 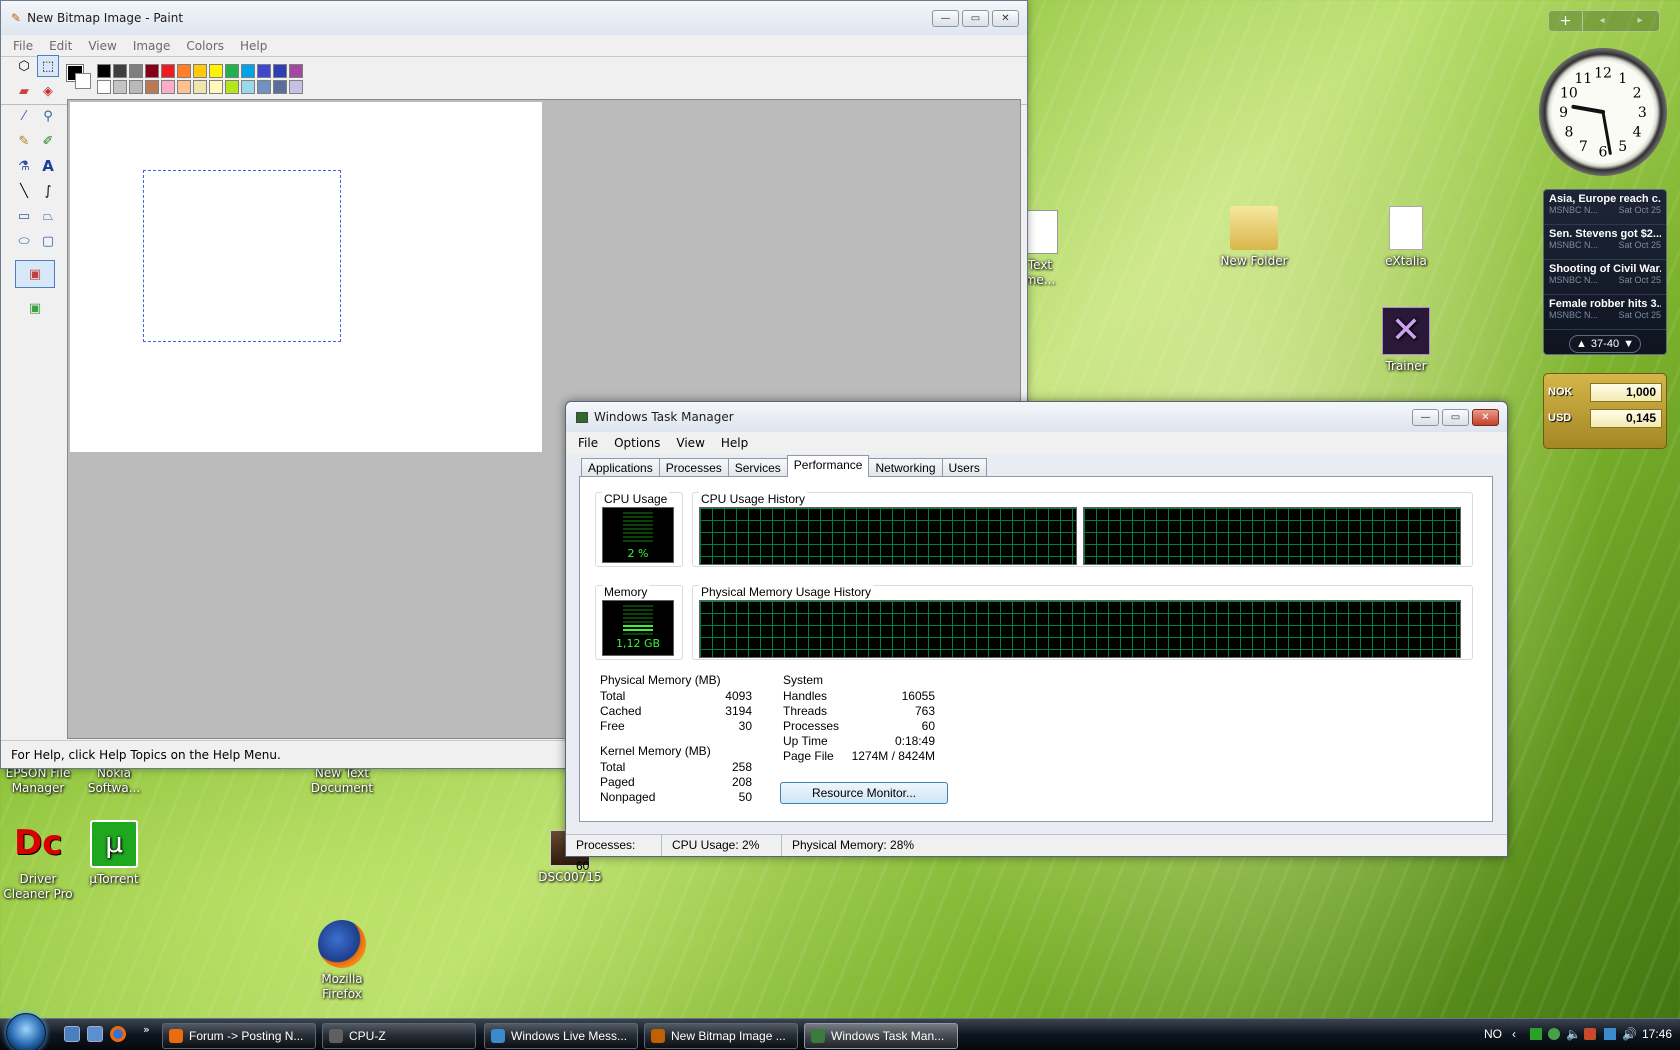 What do you see at coordinates (1559, 418) in the screenshot?
I see `currency-code: USD` at bounding box center [1559, 418].